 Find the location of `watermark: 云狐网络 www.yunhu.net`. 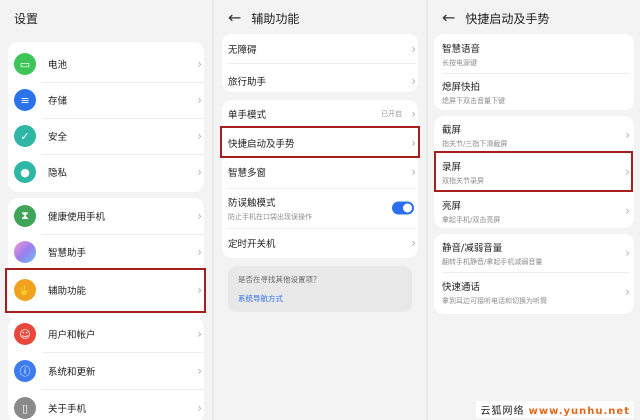

watermark: 云狐网络 www.yunhu.net is located at coordinates (555, 409).